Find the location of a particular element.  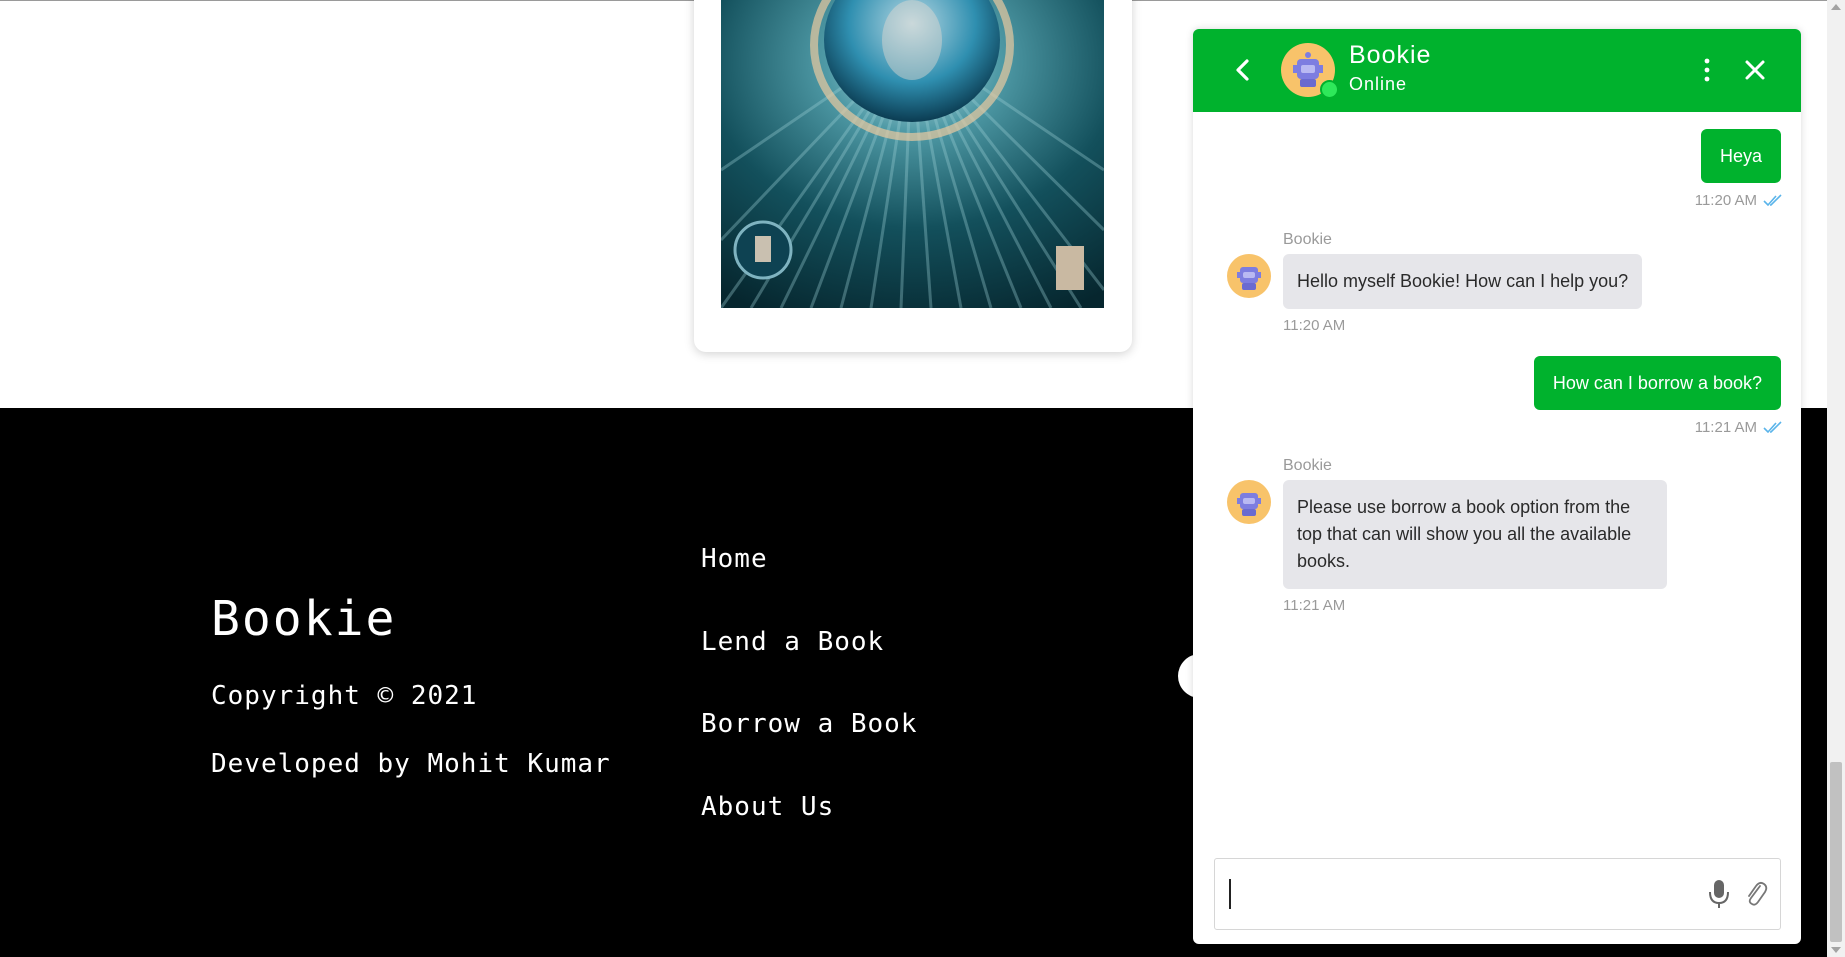

message-input is located at coordinates (1497, 894).